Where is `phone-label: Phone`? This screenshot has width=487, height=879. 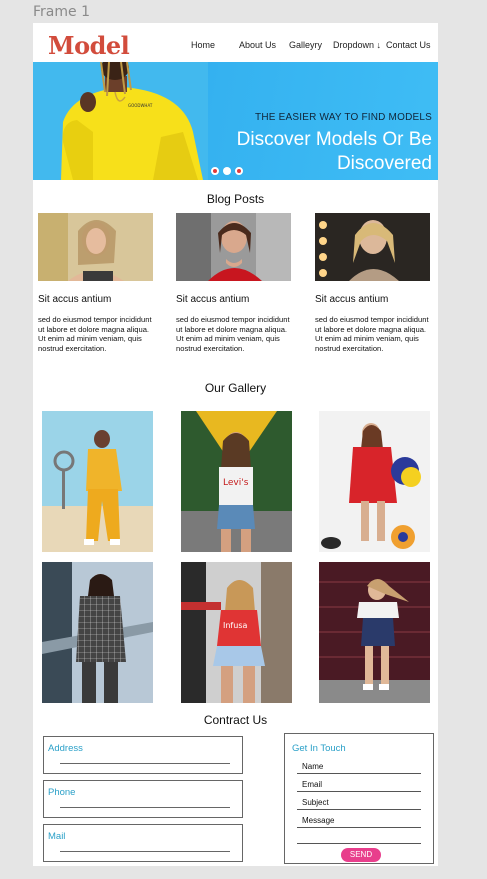 phone-label: Phone is located at coordinates (62, 792).